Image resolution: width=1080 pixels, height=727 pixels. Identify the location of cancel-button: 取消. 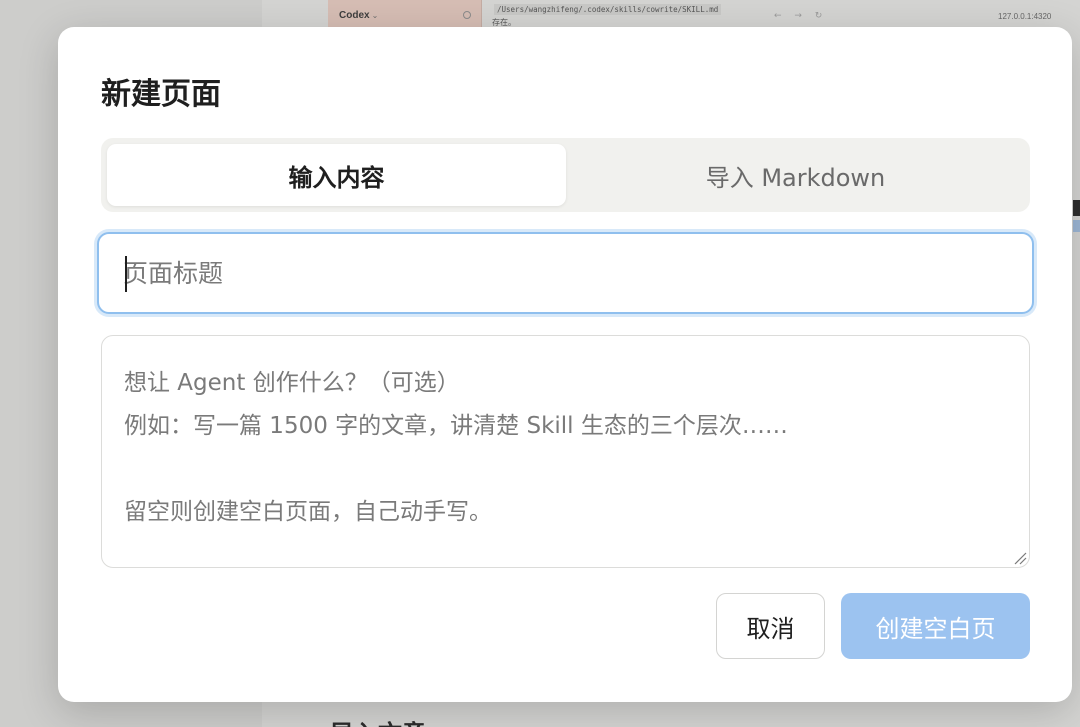
(770, 626).